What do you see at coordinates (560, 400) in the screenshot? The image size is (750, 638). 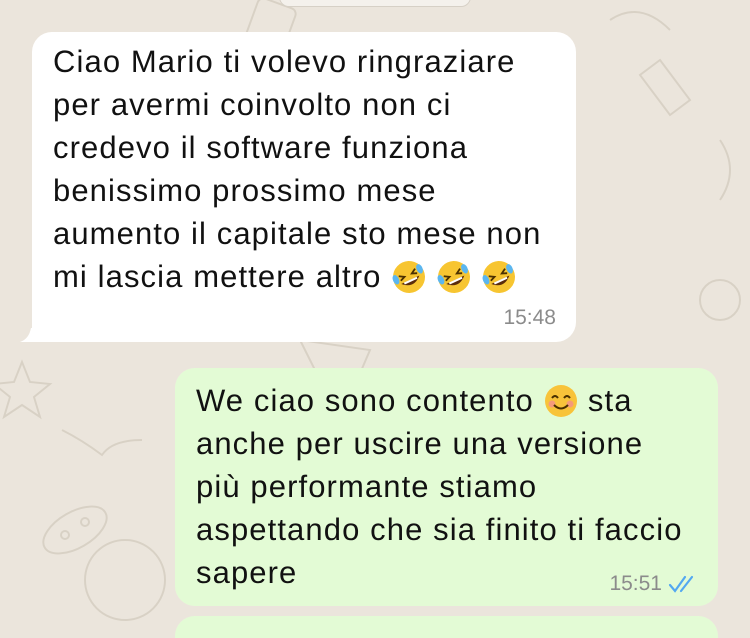 I see `smiling-emoji-icon` at bounding box center [560, 400].